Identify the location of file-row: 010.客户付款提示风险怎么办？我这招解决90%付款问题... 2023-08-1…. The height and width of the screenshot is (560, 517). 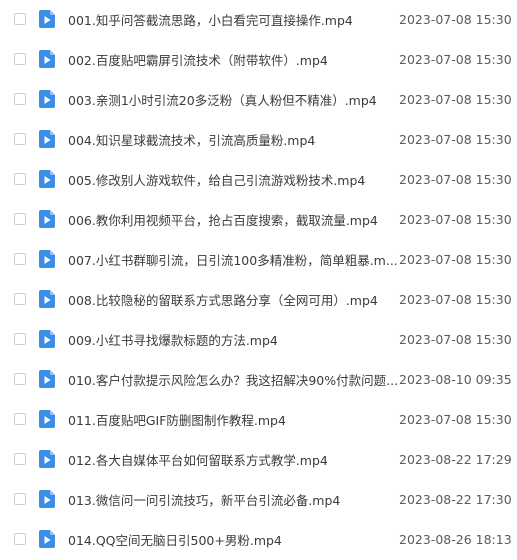
(258, 379).